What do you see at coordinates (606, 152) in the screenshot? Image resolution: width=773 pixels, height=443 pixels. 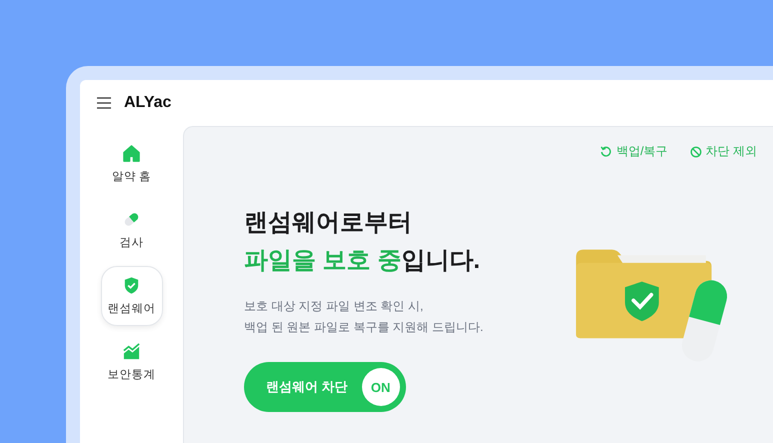 I see `restore-icon` at bounding box center [606, 152].